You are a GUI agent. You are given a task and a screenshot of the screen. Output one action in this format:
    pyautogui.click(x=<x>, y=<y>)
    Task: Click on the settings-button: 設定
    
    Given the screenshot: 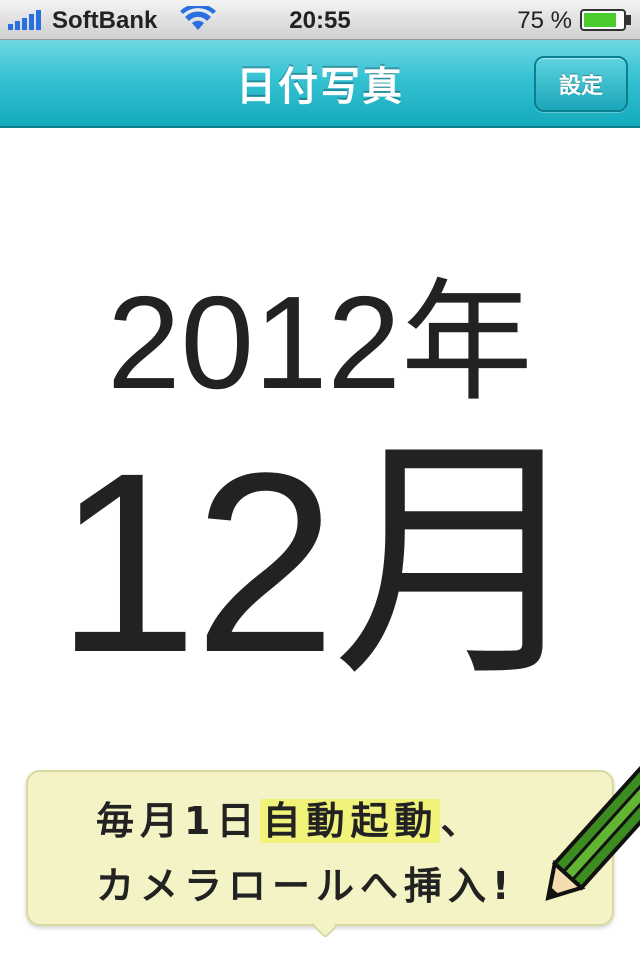 What is the action you would take?
    pyautogui.click(x=581, y=84)
    